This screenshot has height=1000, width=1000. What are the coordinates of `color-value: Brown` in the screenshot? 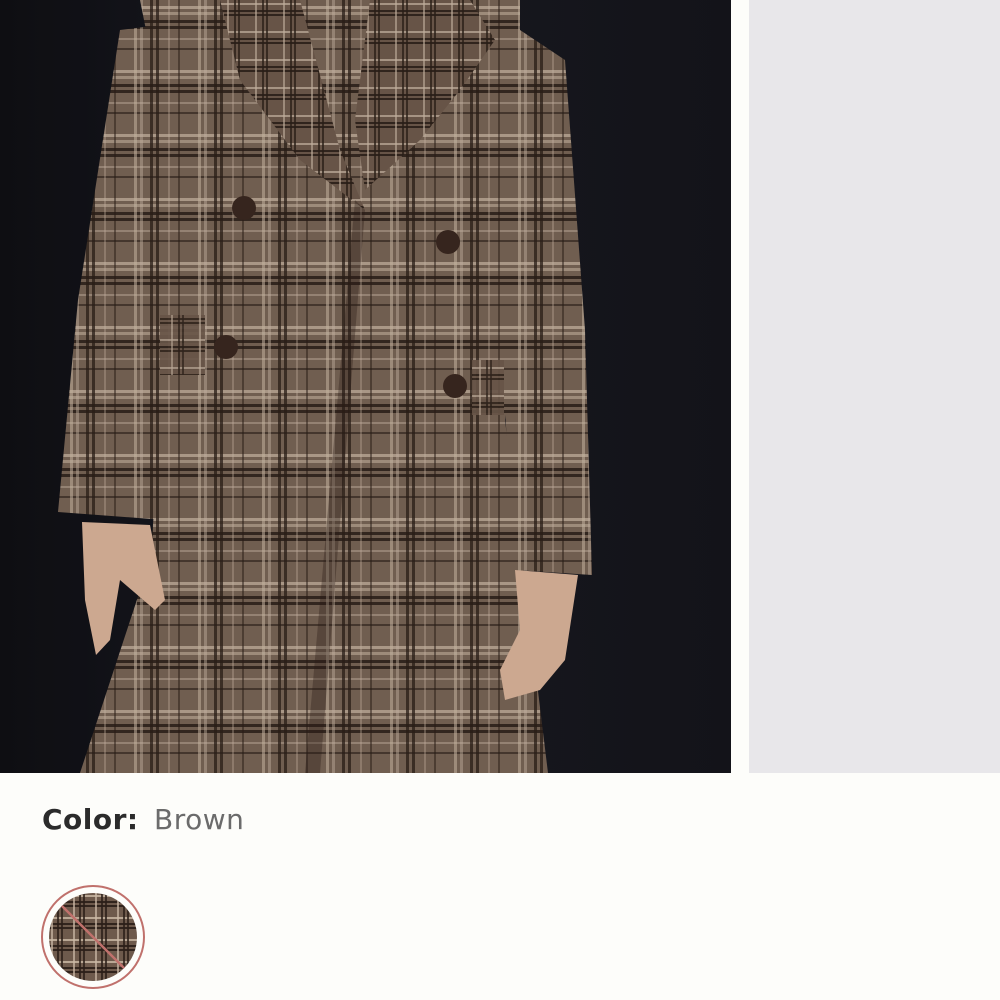 It's located at (199, 819).